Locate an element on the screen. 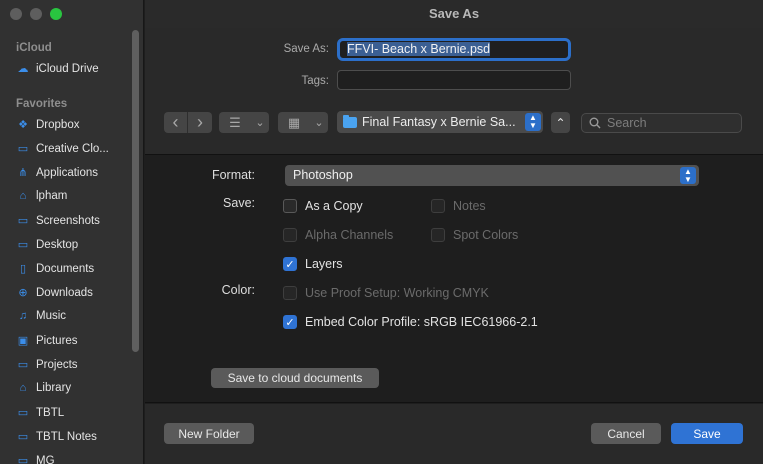  sidebar-section-favorites: Favorites is located at coordinates (42, 104).